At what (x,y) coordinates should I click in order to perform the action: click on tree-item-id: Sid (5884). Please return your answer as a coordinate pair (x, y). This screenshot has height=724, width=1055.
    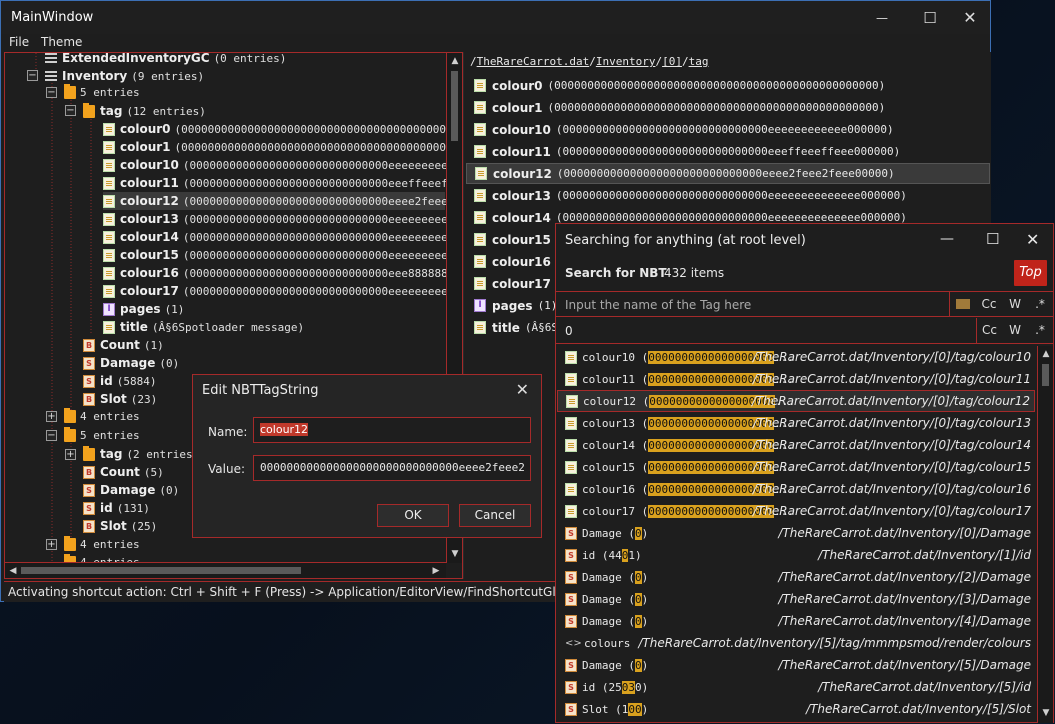
    Looking at the image, I should click on (119, 381).